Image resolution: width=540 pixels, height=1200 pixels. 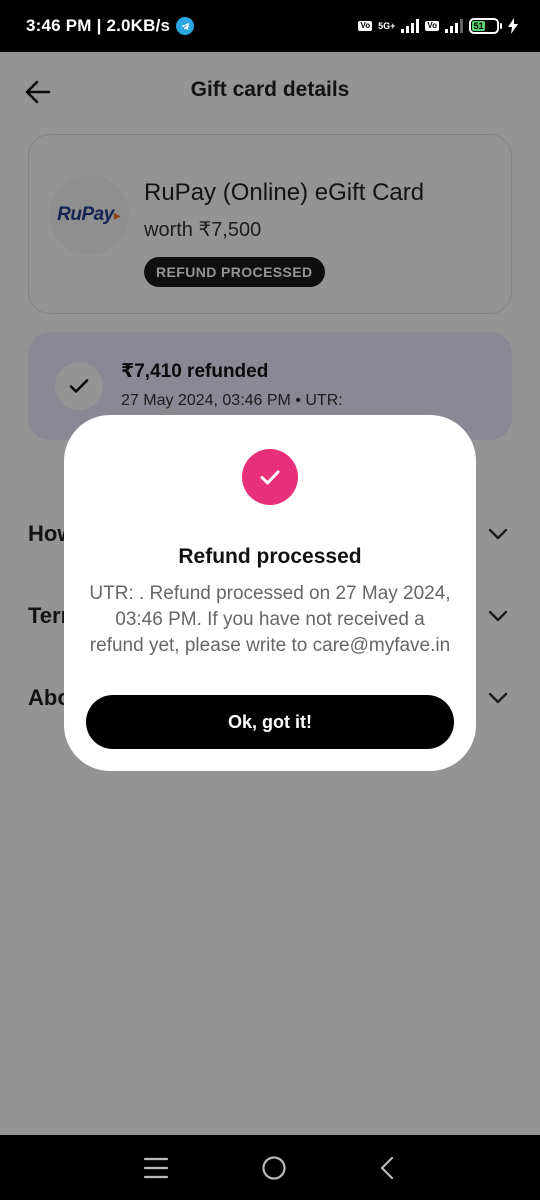 I want to click on charging-icon, so click(x=513, y=26).